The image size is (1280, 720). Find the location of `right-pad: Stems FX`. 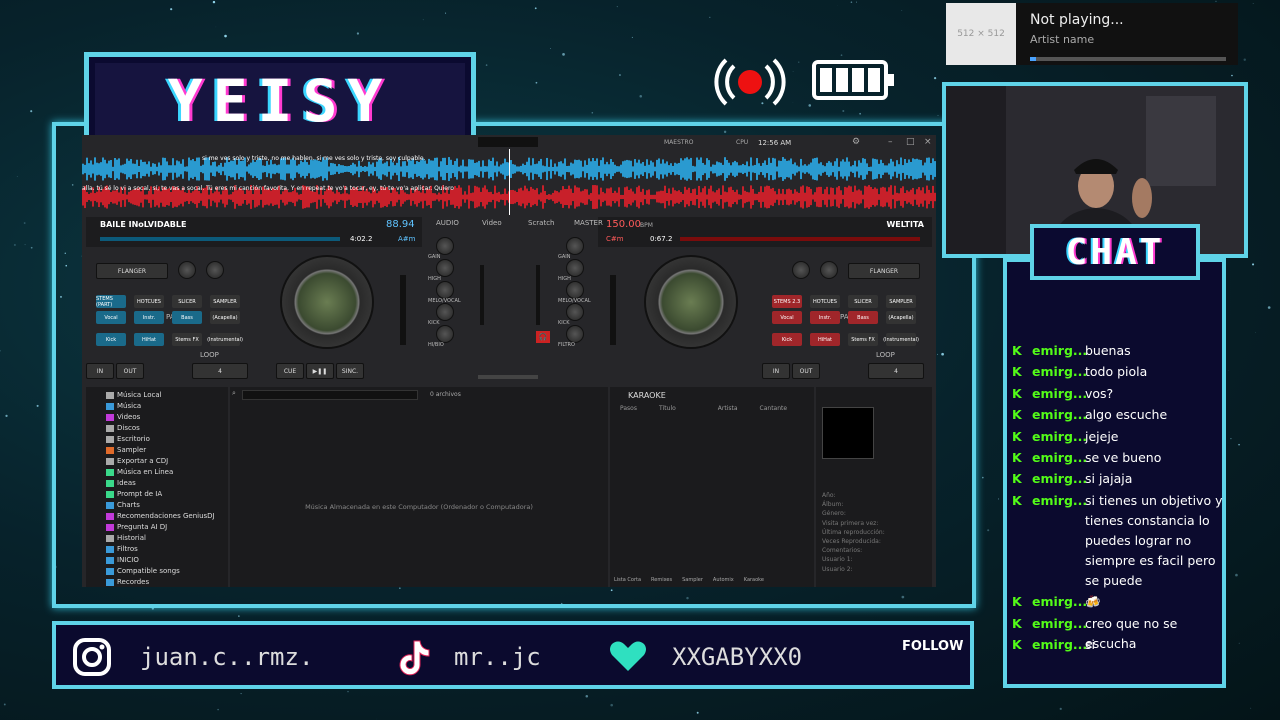

right-pad: Stems FX is located at coordinates (863, 339).